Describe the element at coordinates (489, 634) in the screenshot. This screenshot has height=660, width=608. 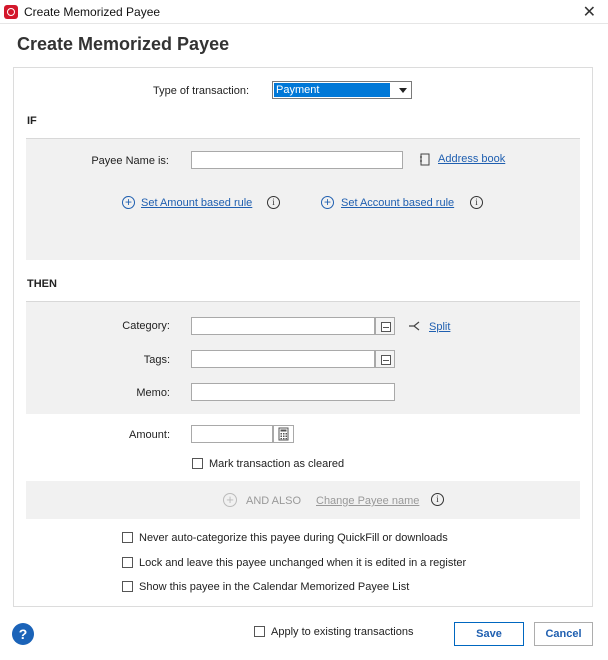
I see `save-button: Save` at that location.